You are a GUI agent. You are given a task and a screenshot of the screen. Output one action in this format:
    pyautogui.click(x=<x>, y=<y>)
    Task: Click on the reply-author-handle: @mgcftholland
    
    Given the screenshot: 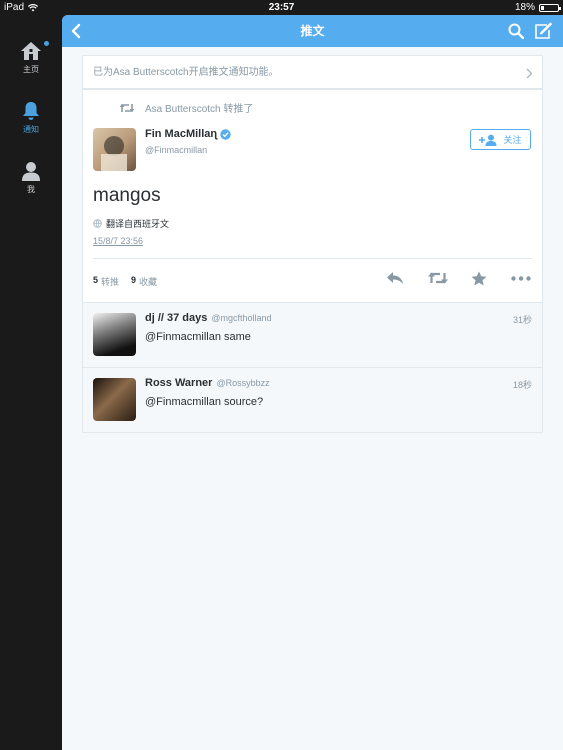 What is the action you would take?
    pyautogui.click(x=241, y=318)
    